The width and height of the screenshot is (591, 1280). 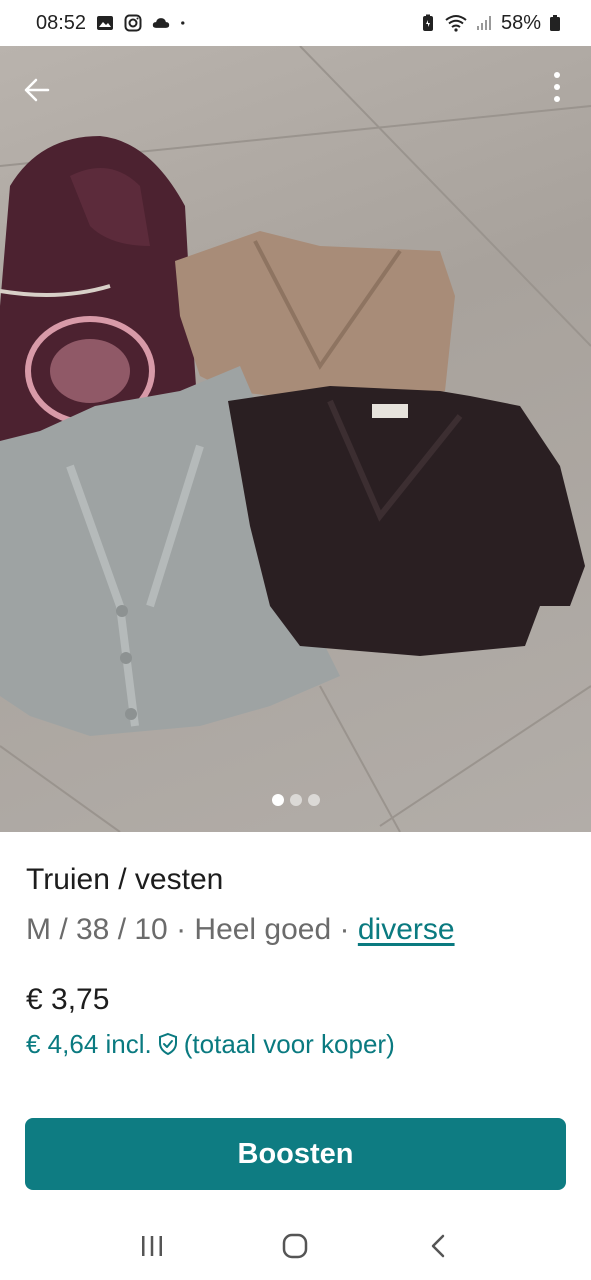 I want to click on status-bar: 08:52 58%, so click(x=295, y=23).